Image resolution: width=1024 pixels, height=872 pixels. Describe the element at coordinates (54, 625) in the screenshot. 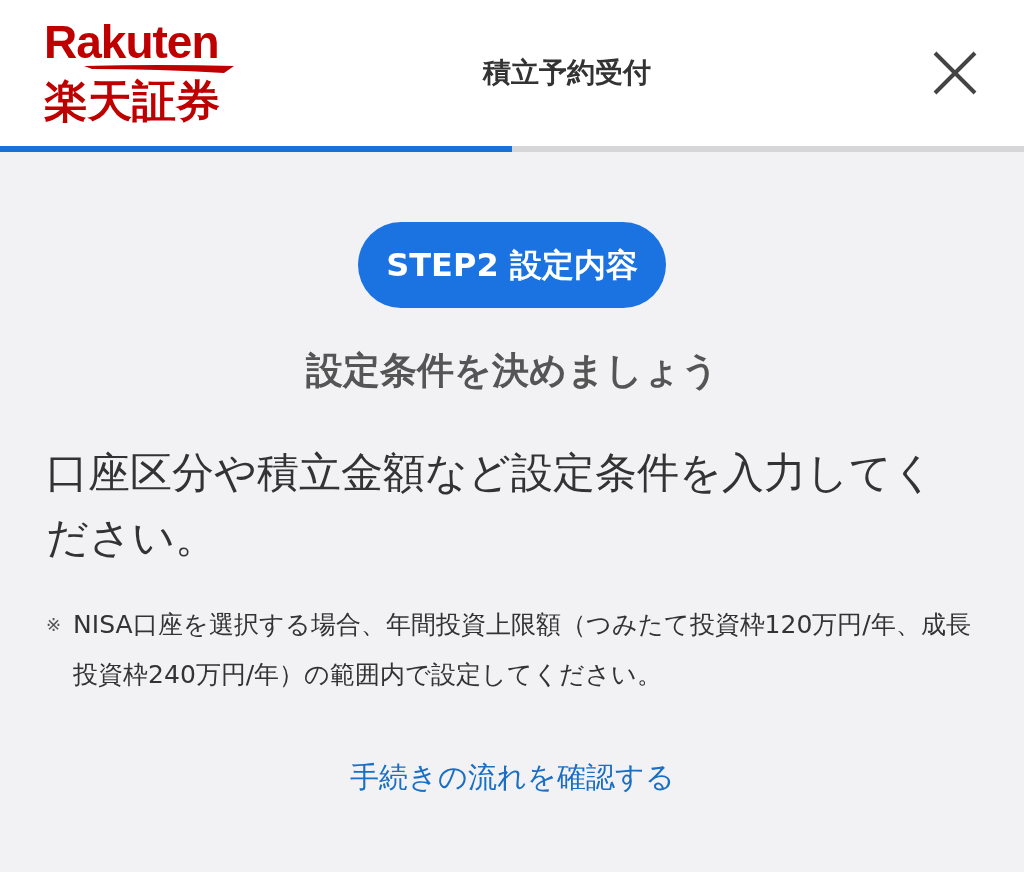

I see `note-mark: ※` at that location.